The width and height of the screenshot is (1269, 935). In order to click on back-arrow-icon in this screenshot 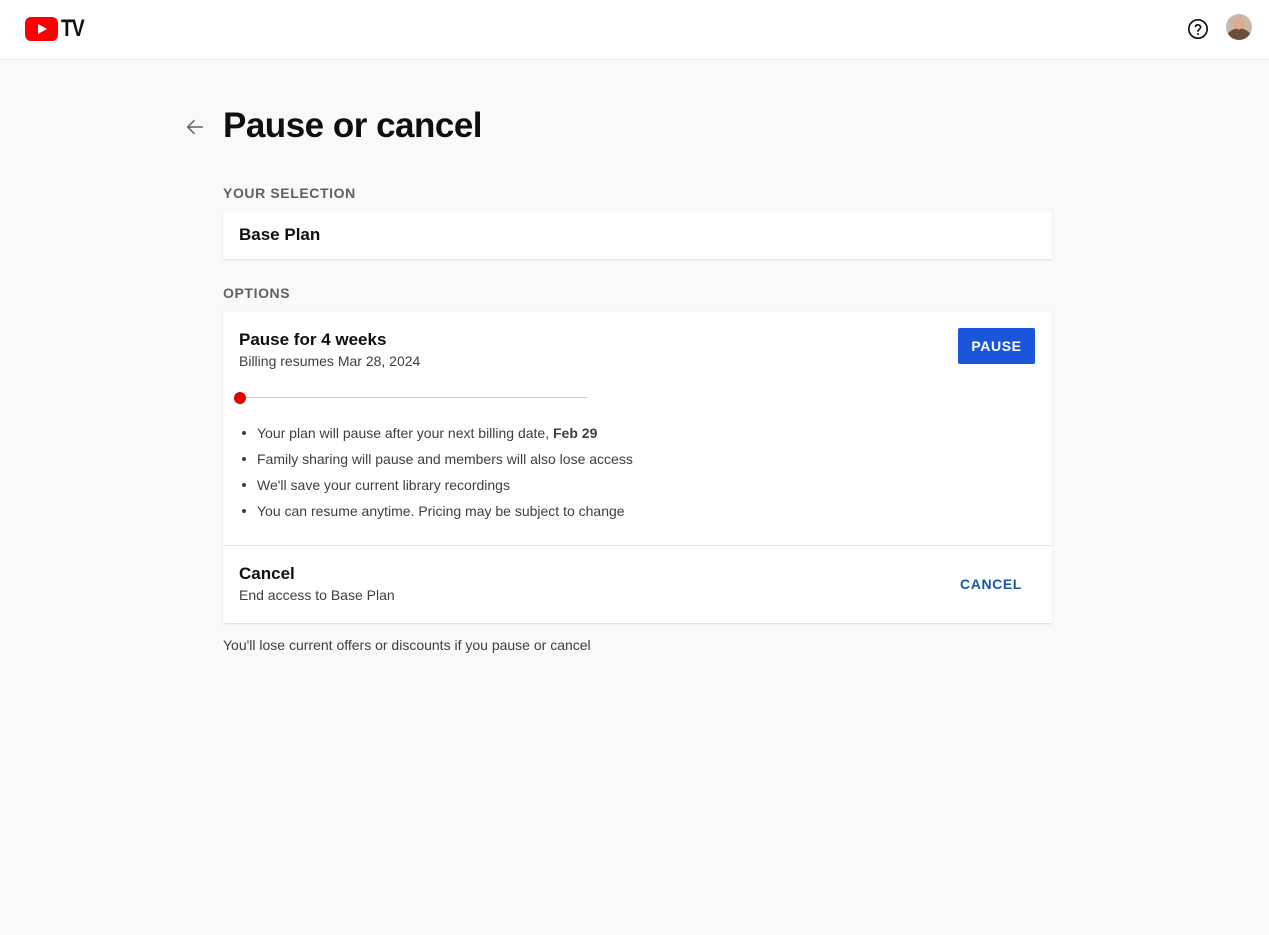, I will do `click(195, 127)`.